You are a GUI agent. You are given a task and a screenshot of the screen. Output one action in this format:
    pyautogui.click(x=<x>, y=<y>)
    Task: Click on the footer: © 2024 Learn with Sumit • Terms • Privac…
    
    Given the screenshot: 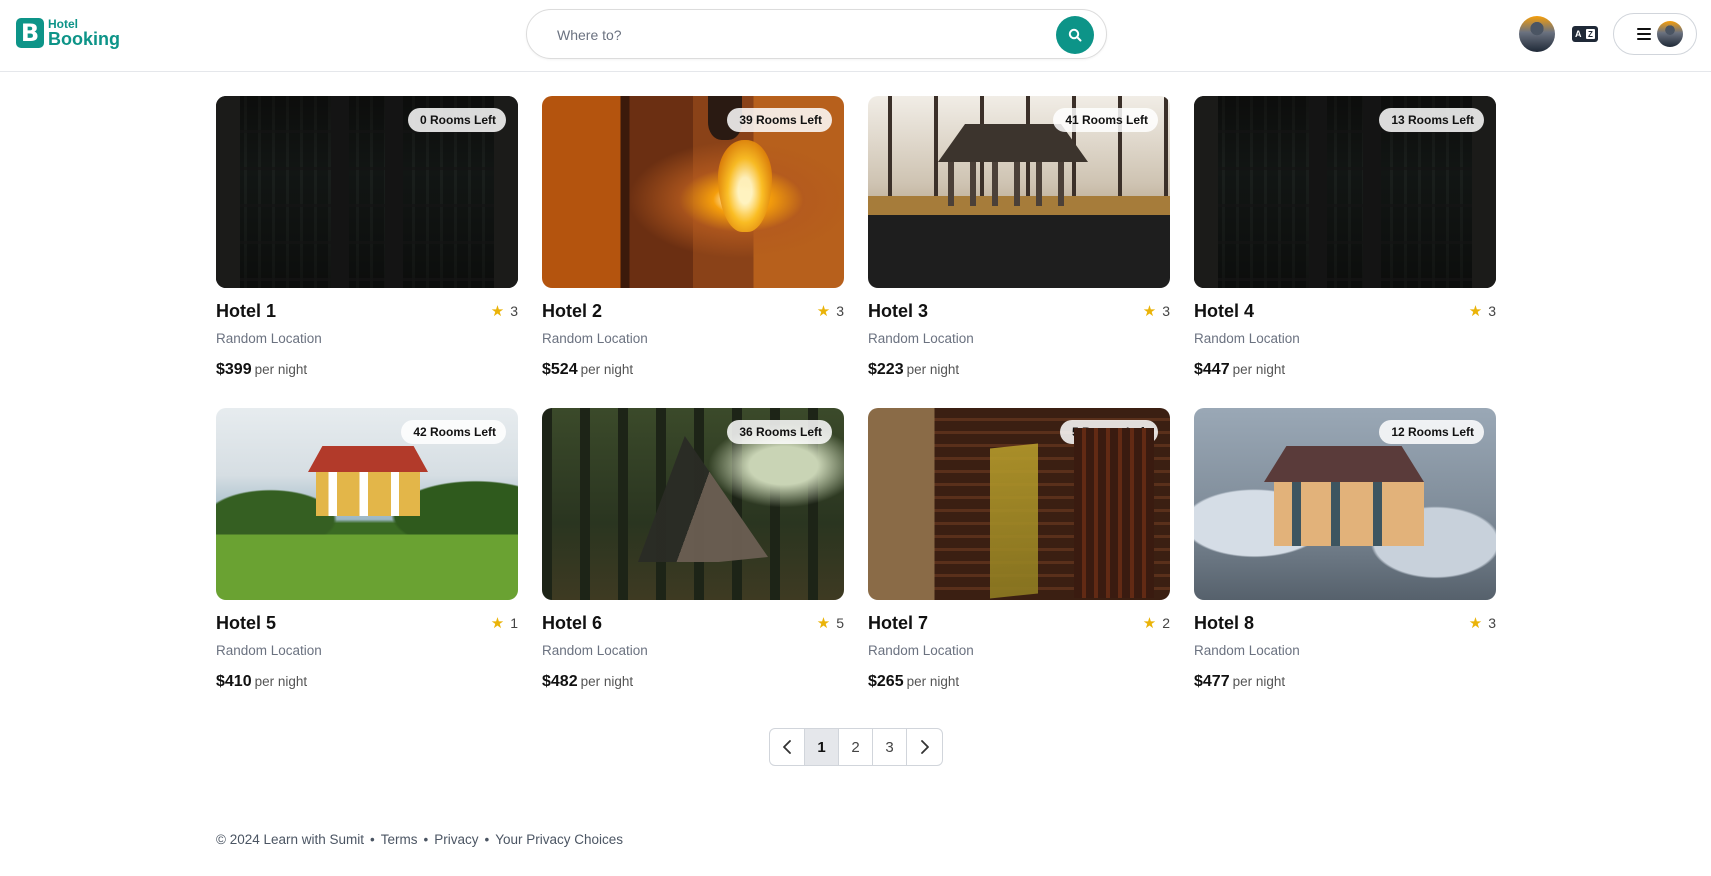 What is the action you would take?
    pyautogui.click(x=419, y=839)
    